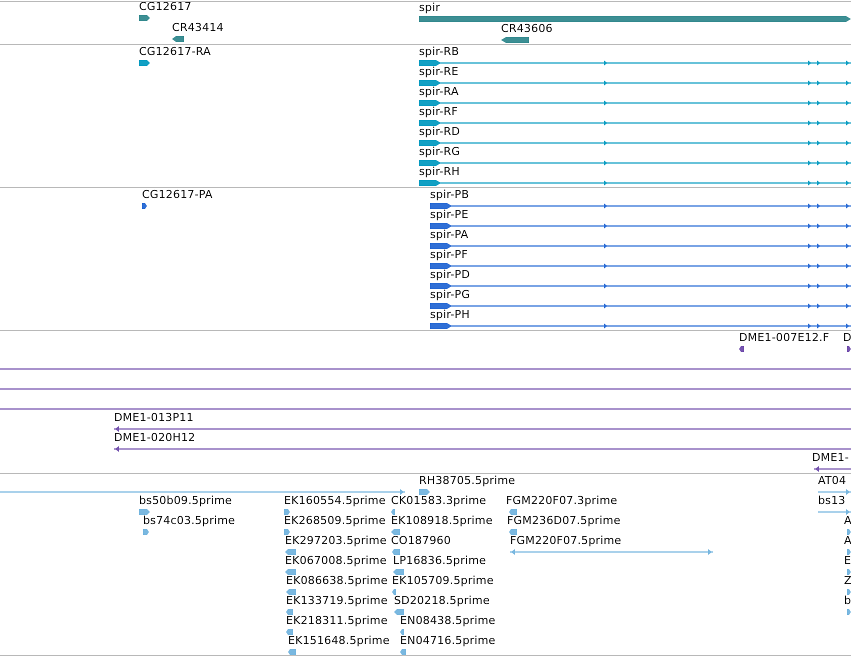 This screenshot has width=851, height=661. What do you see at coordinates (832, 480) in the screenshot?
I see `feature-label: AT04` at bounding box center [832, 480].